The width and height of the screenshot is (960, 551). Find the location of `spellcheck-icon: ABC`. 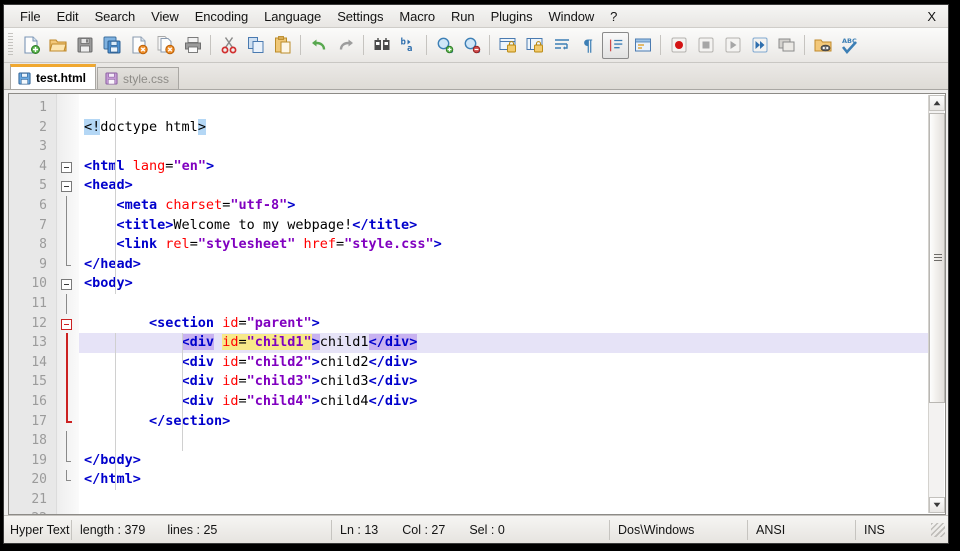

spellcheck-icon: ABC is located at coordinates (849, 45).